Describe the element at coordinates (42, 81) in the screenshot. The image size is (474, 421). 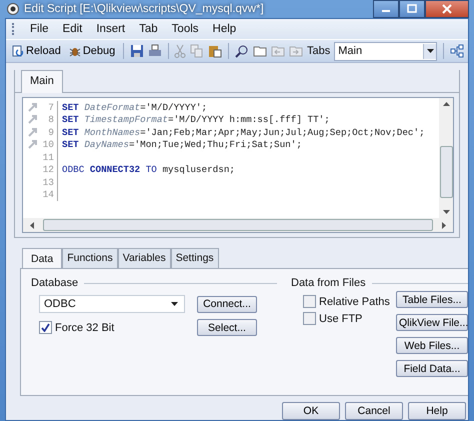
I see `script-tab: Main` at that location.